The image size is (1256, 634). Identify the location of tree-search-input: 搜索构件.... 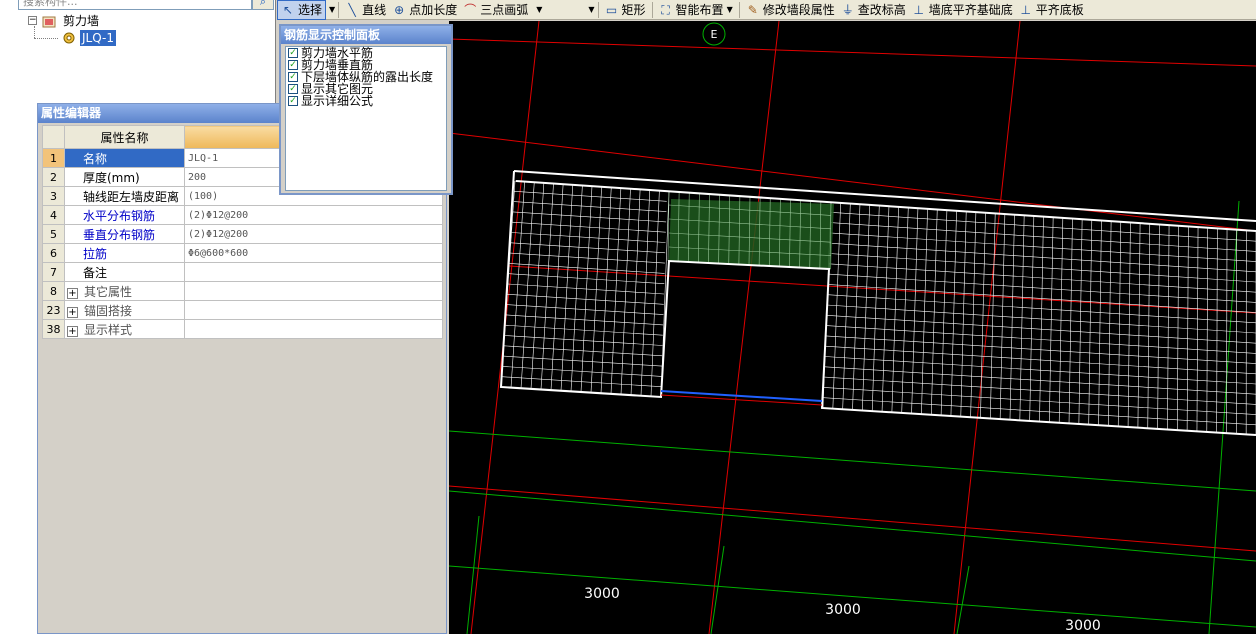
(135, 5).